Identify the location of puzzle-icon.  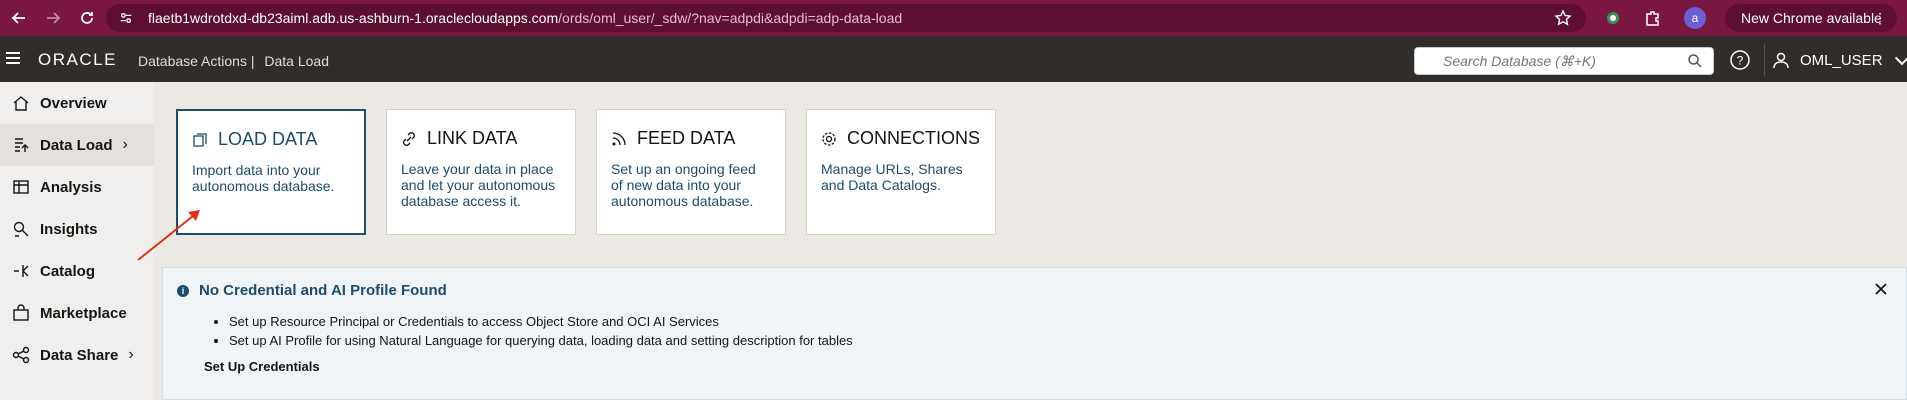
(1653, 18).